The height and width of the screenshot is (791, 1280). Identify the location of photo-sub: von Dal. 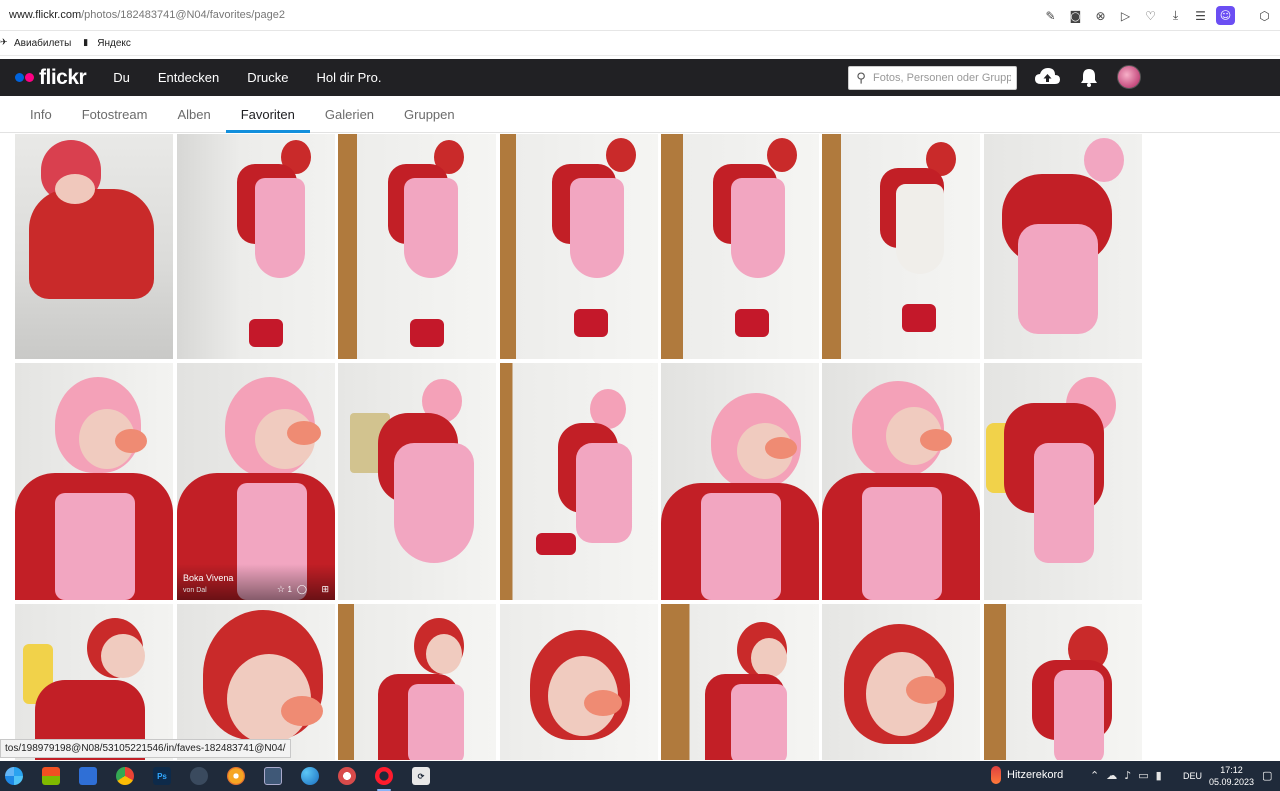
(195, 590).